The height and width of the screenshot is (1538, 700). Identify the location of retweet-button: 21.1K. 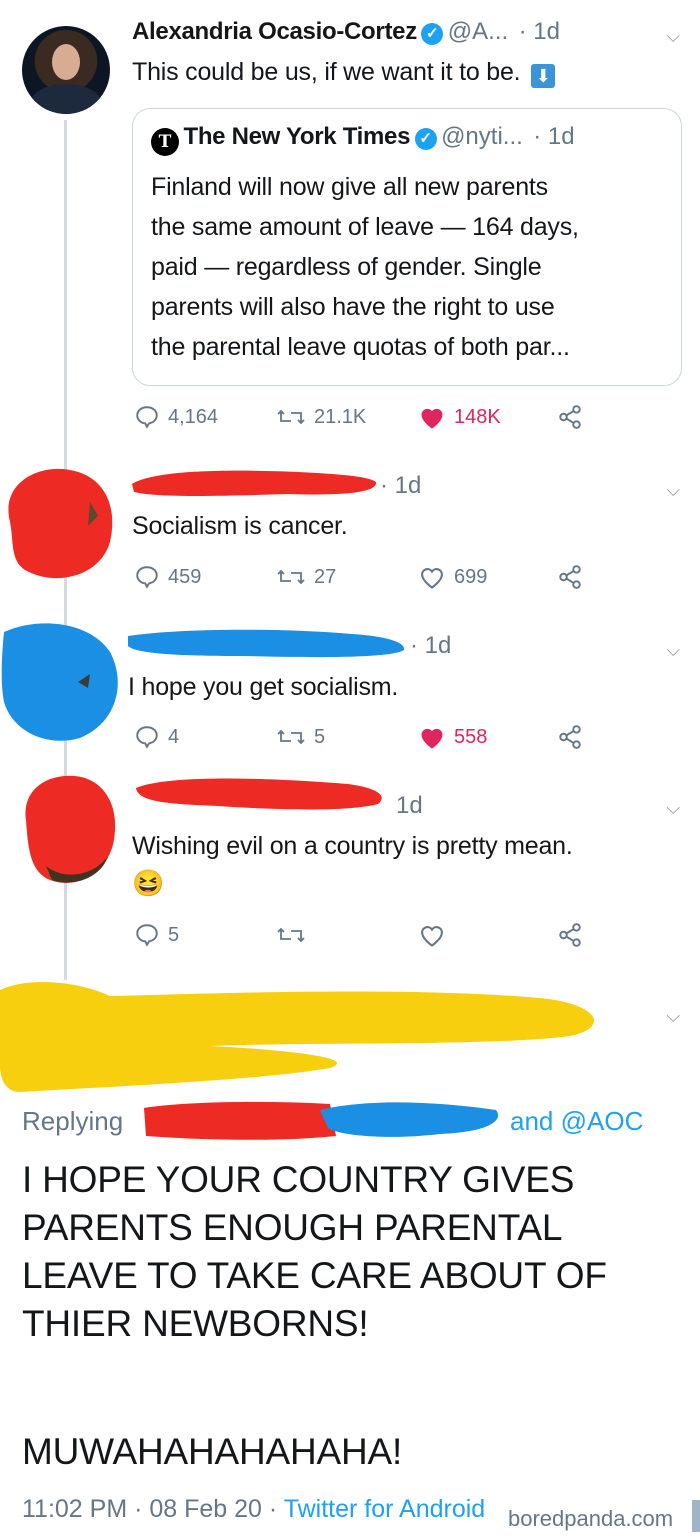
(321, 417).